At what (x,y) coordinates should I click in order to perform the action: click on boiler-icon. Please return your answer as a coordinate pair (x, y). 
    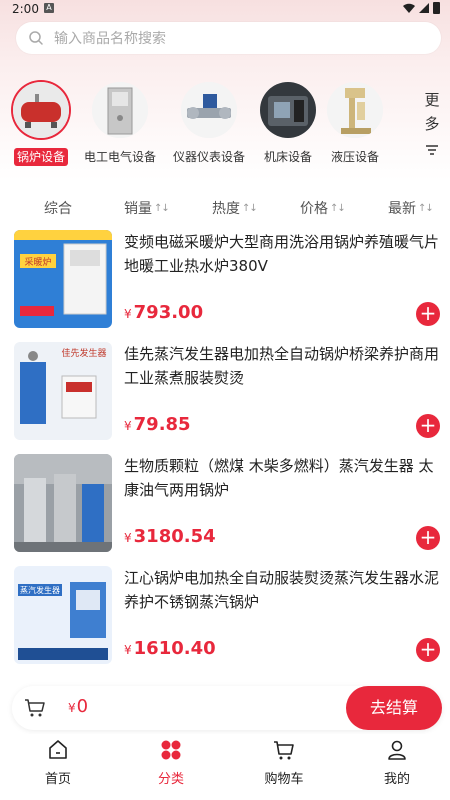
    Looking at the image, I should click on (41, 110).